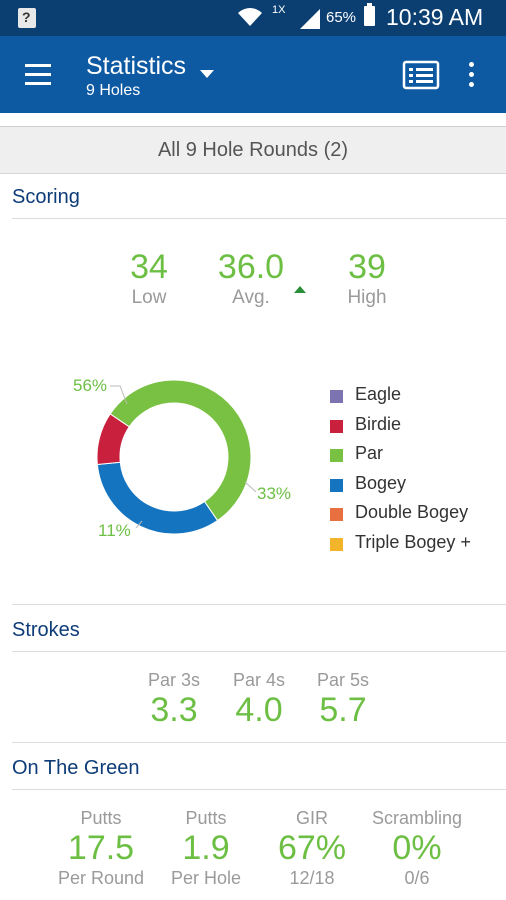 This screenshot has width=506, height=900. Describe the element at coordinates (46, 630) in the screenshot. I see `strokes-section-title: Strokes` at that location.